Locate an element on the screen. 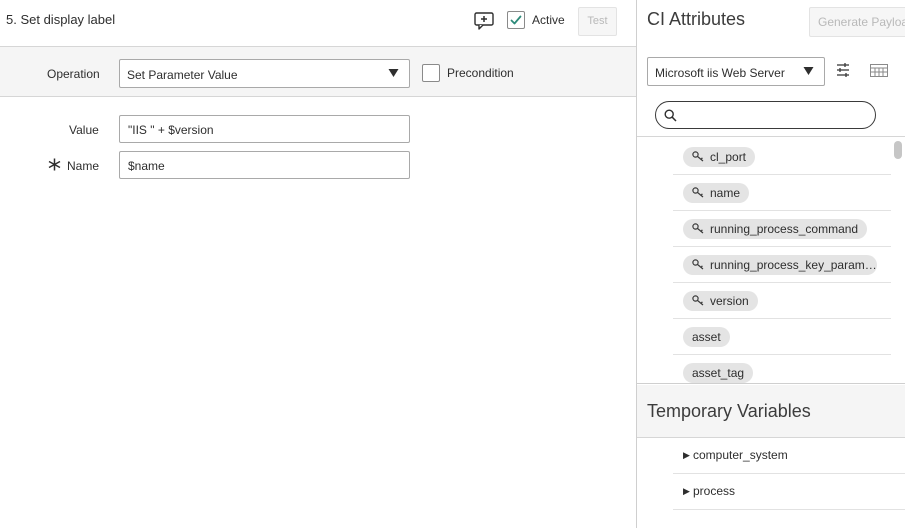  temp-var-item: ▶ computer_system is located at coordinates (789, 456).